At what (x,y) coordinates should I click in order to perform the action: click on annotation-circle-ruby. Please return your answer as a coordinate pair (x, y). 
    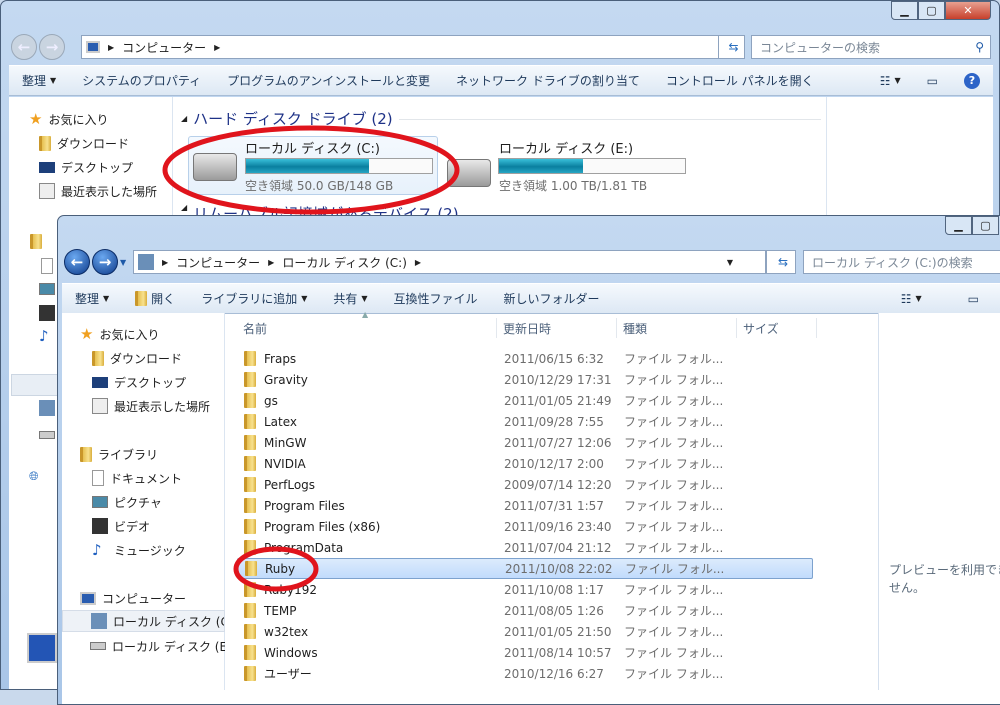
    Looking at the image, I should click on (276, 569).